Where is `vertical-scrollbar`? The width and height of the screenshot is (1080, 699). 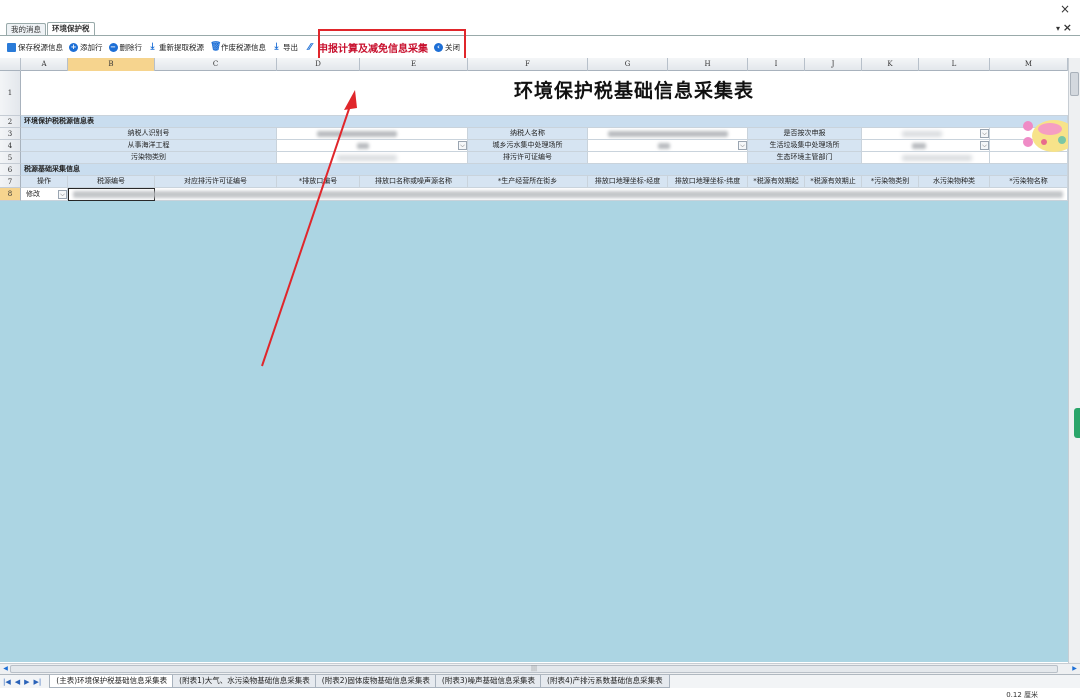 vertical-scrollbar is located at coordinates (1074, 361).